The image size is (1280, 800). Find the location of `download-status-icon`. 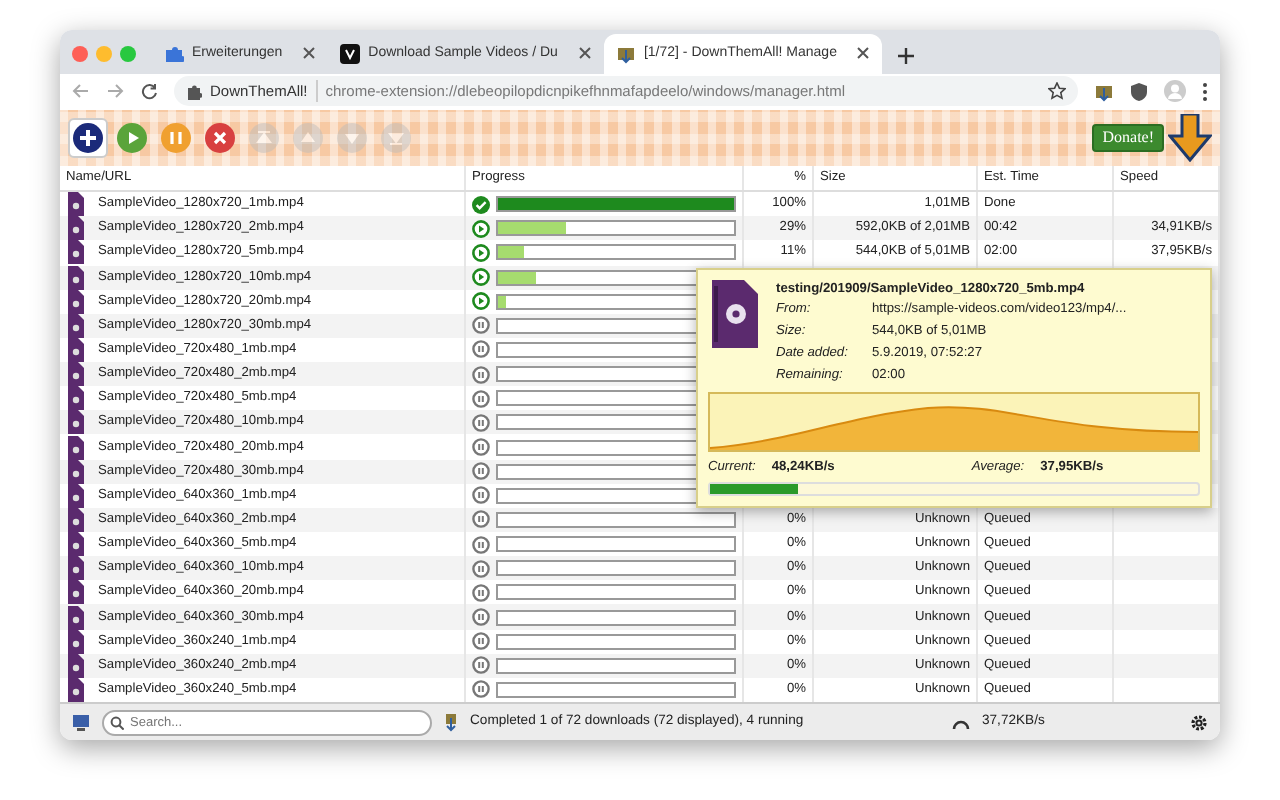

download-status-icon is located at coordinates (451, 722).